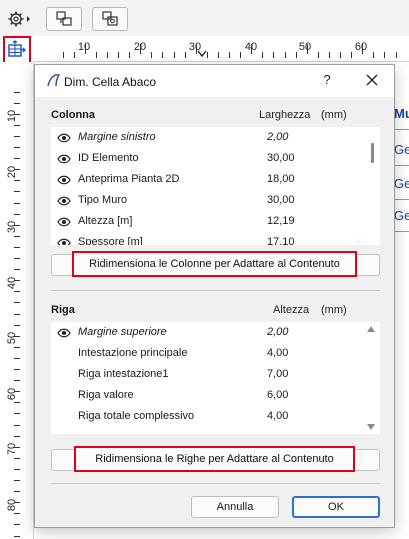 Image resolution: width=409 pixels, height=539 pixels. I want to click on help-button: ?, so click(327, 81).